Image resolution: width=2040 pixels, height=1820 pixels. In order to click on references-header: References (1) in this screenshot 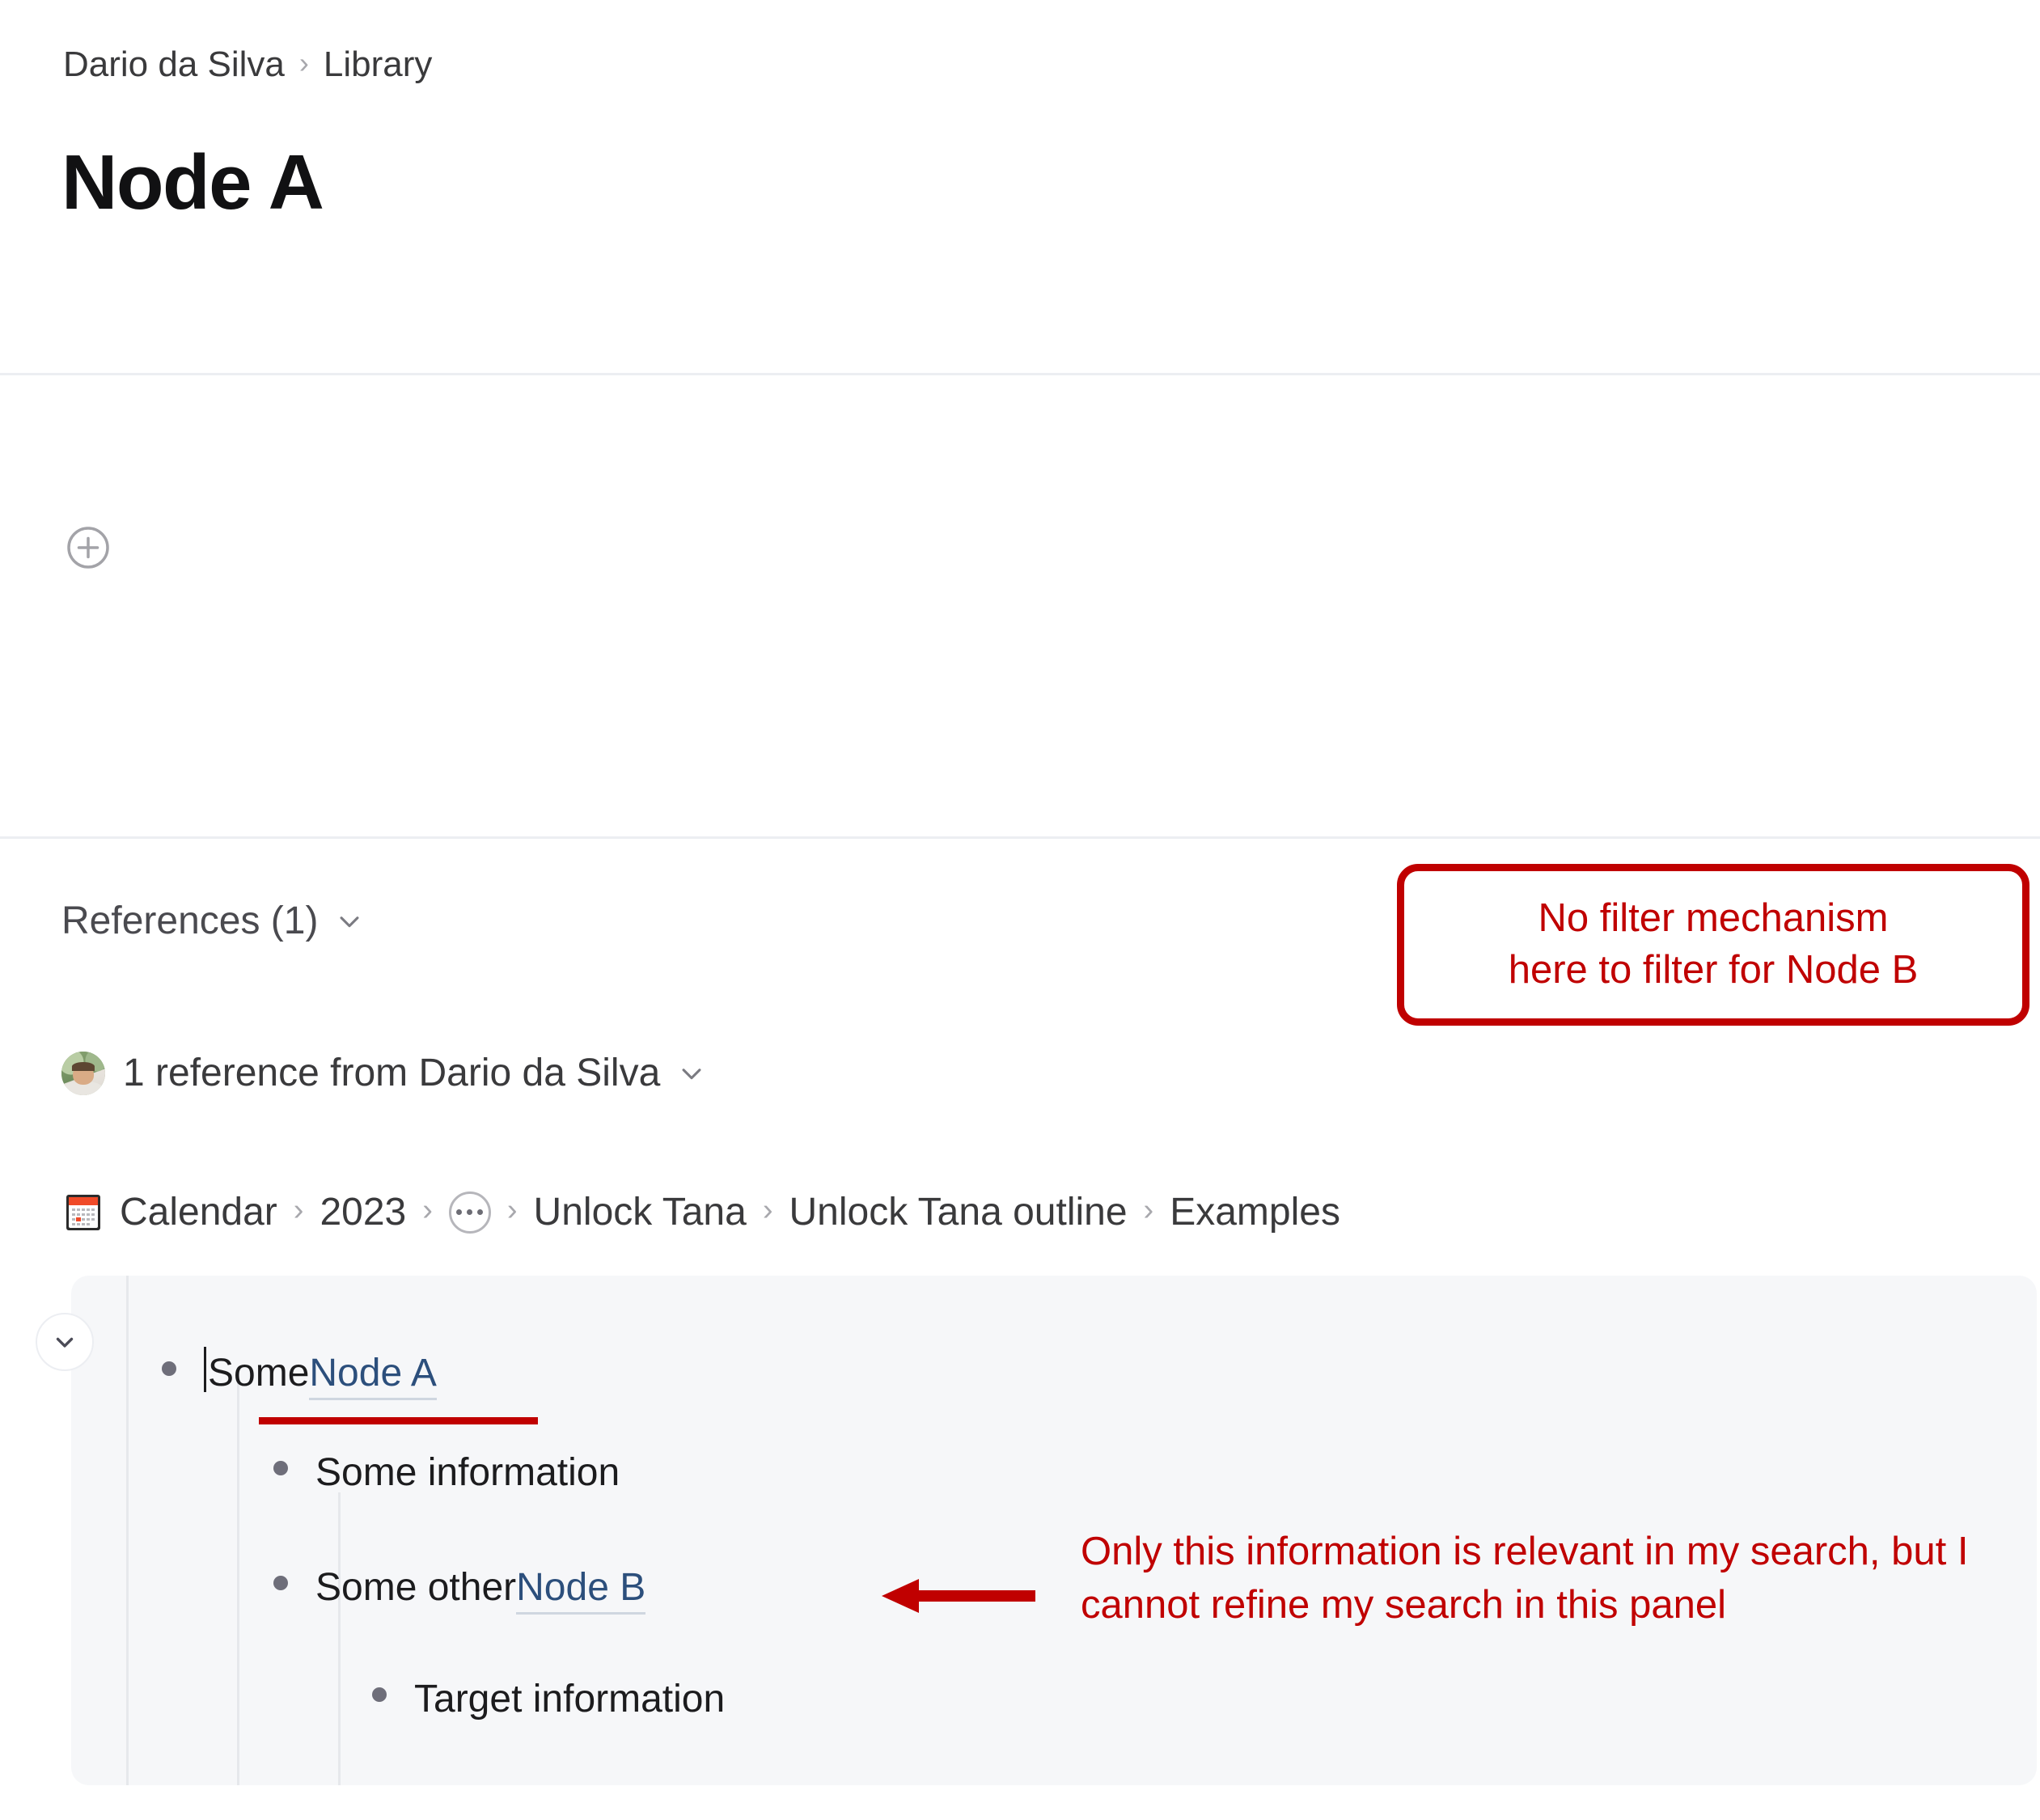, I will do `click(212, 921)`.